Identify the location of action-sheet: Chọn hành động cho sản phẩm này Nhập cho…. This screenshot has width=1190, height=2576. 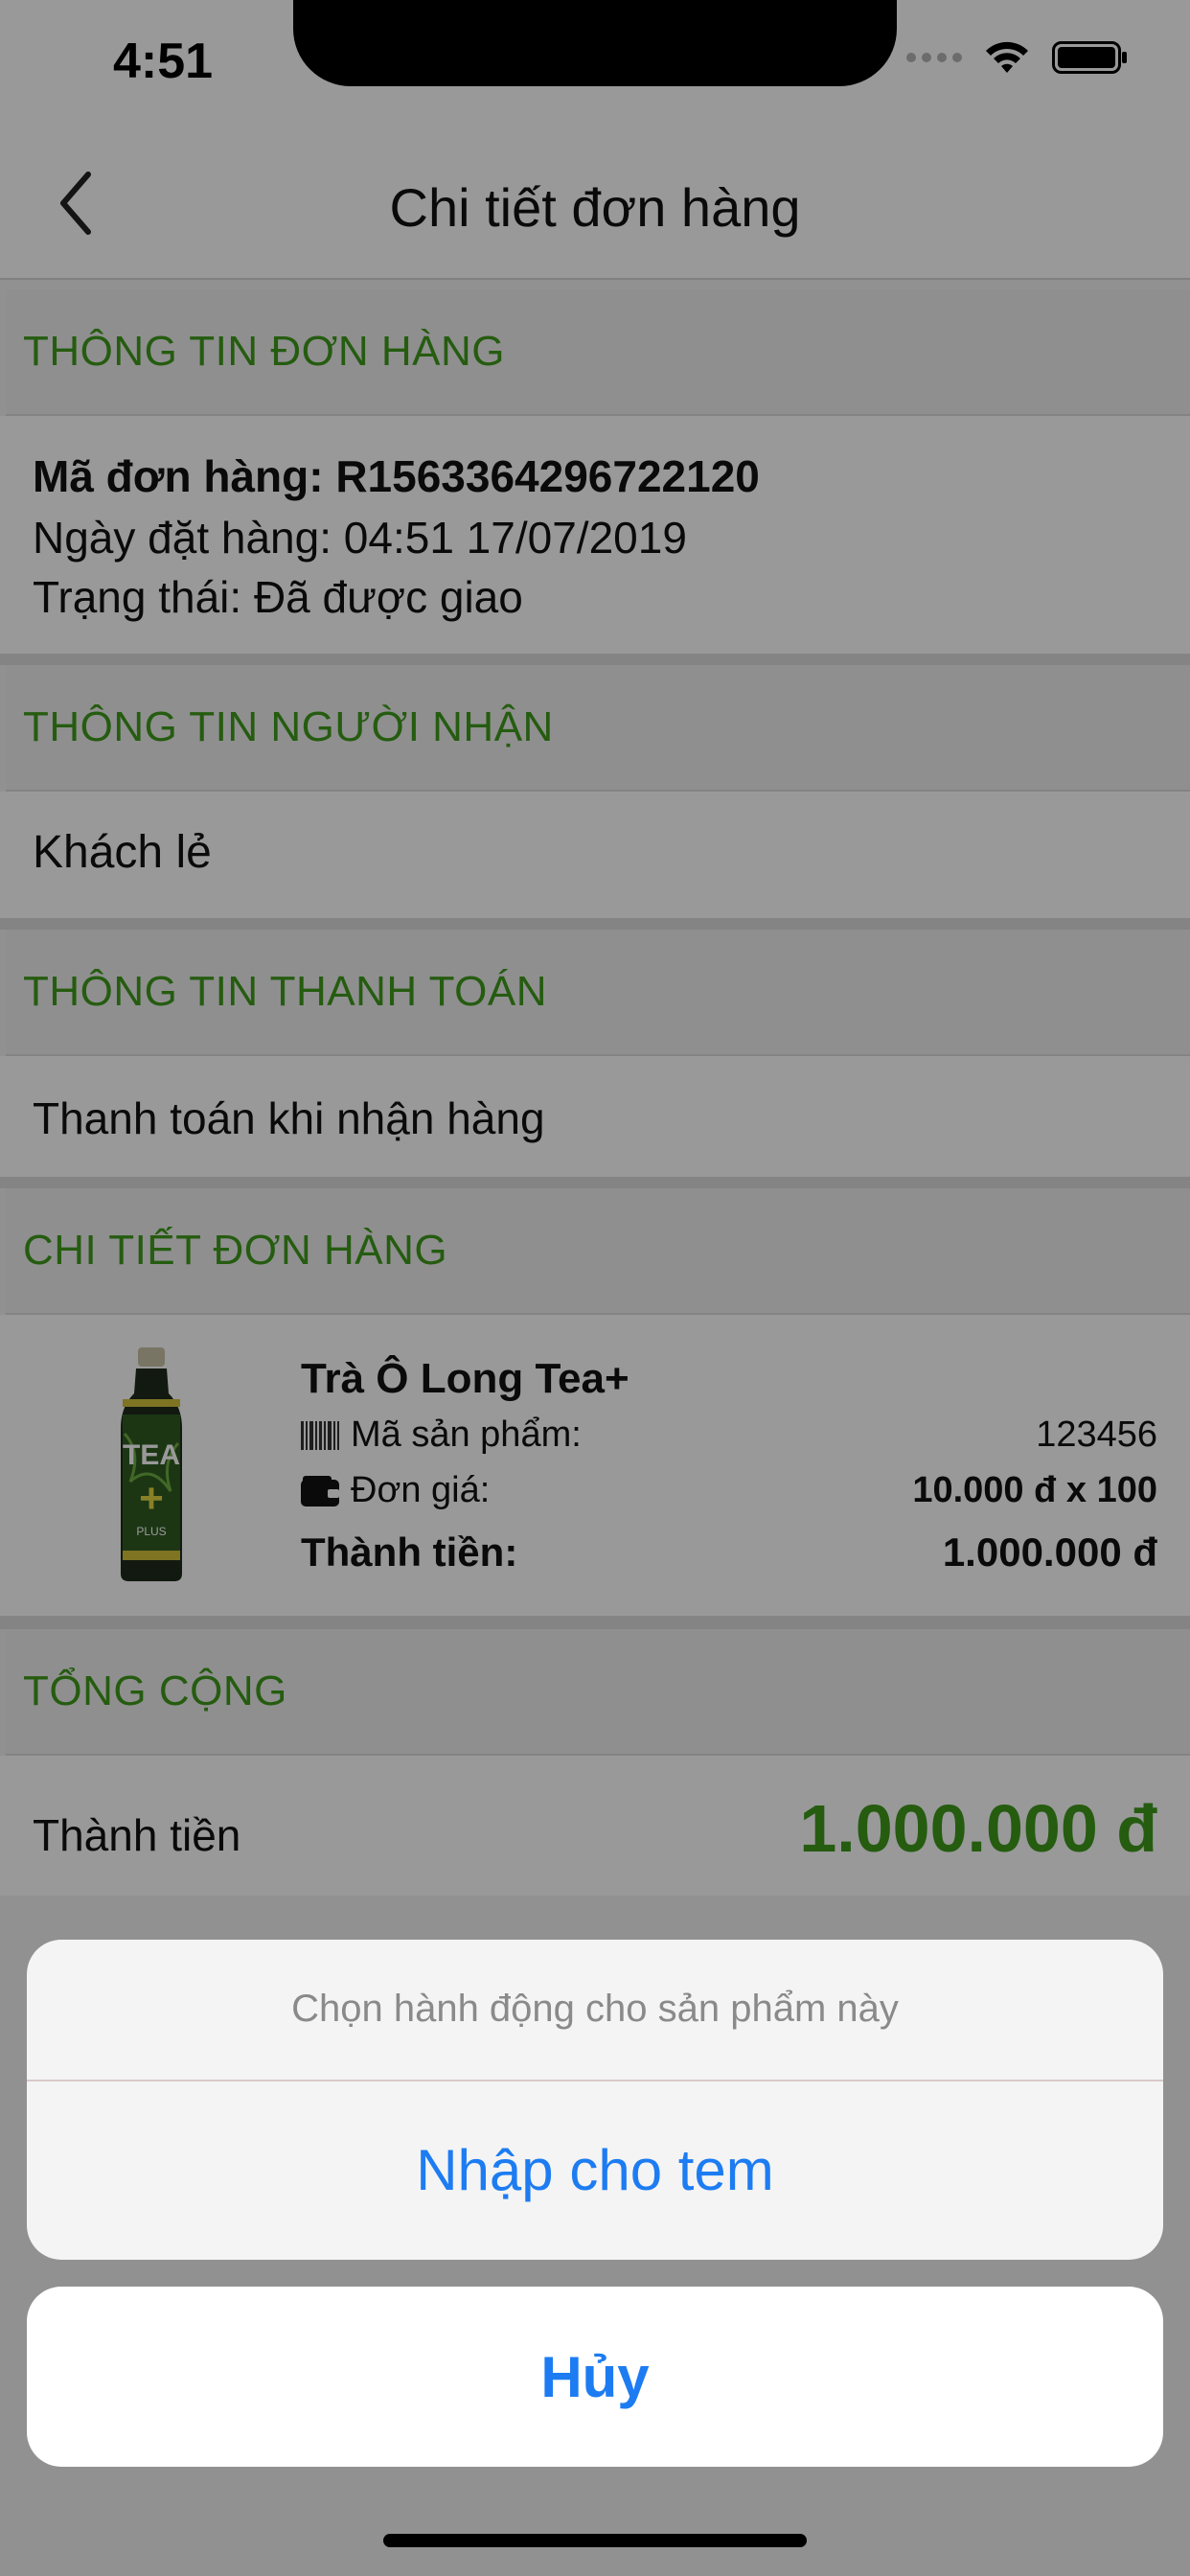
(595, 2100).